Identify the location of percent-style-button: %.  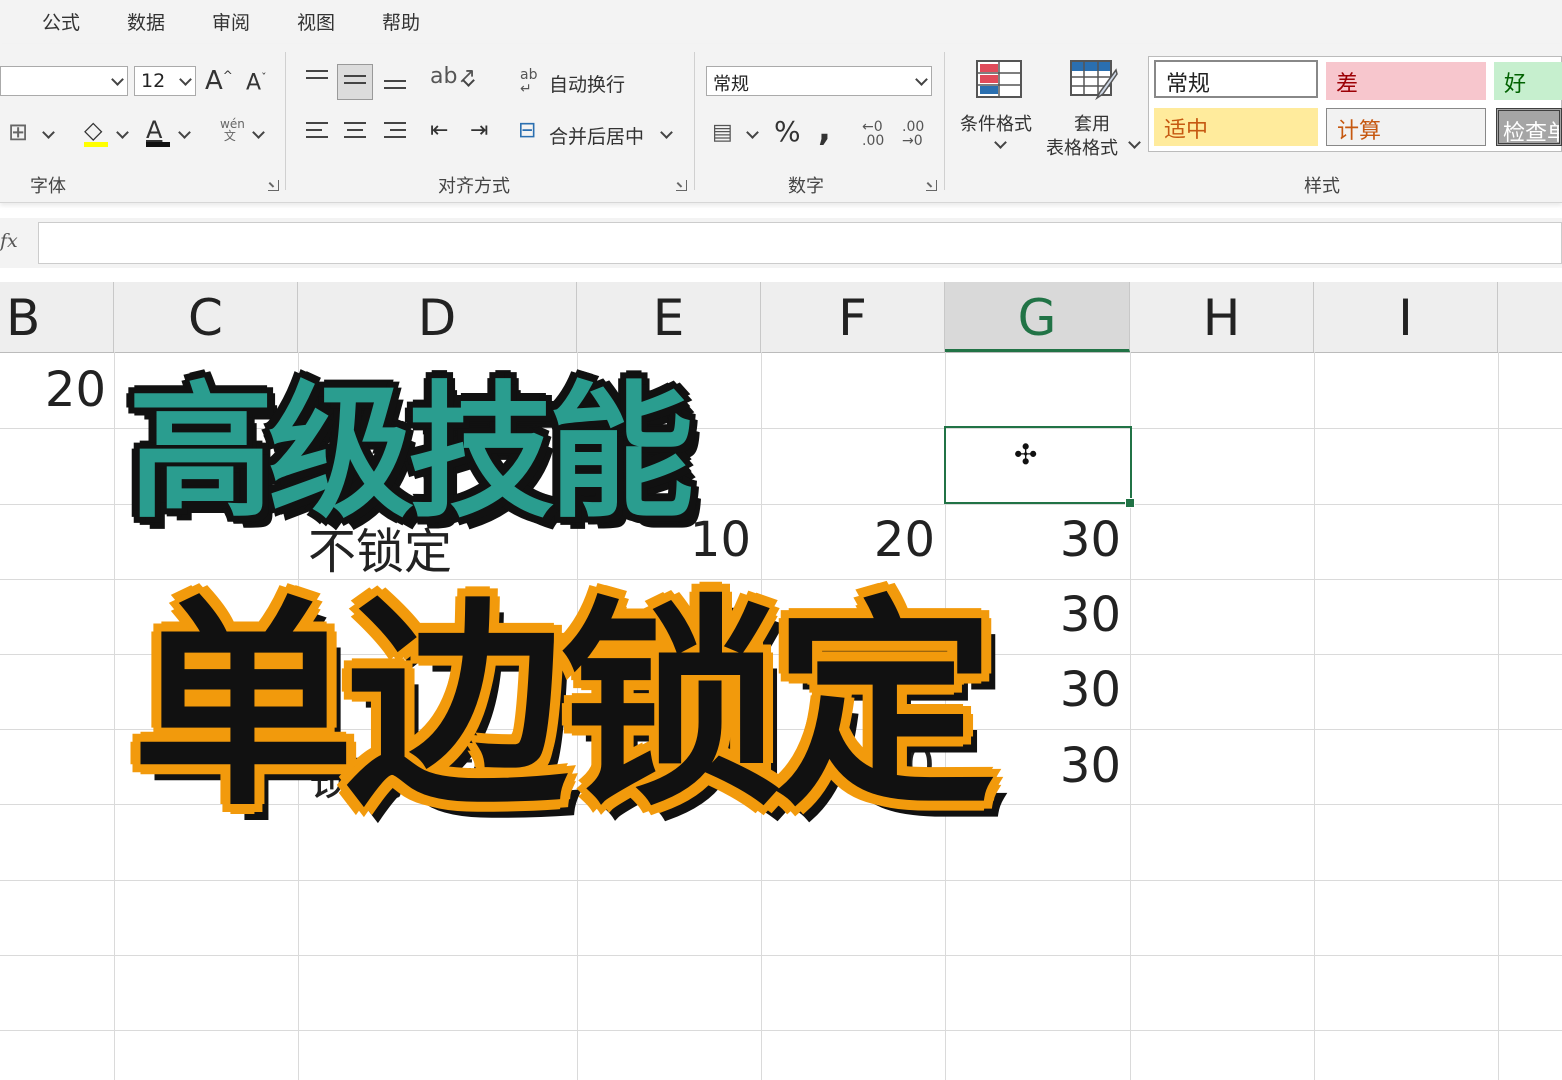
(787, 132).